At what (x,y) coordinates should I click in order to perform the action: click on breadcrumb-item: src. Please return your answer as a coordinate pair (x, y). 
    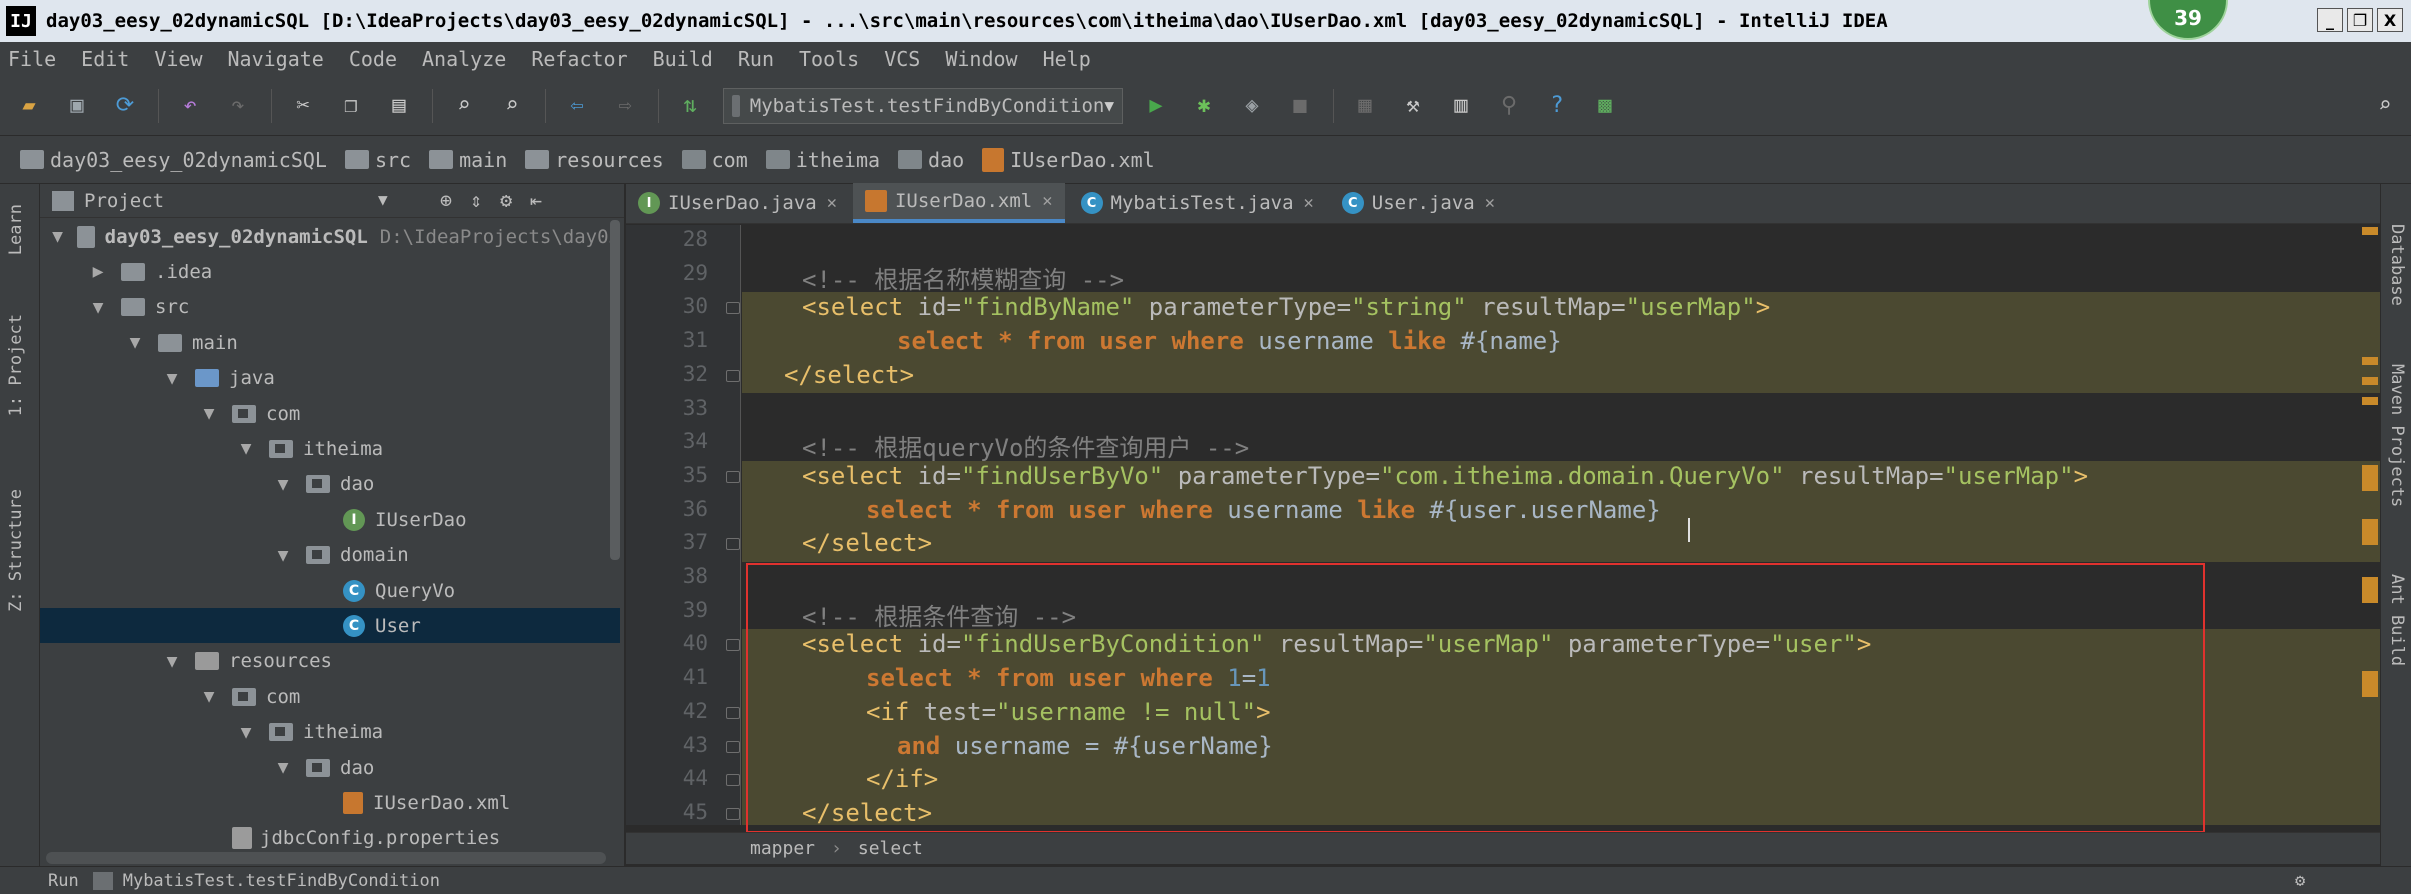
    Looking at the image, I should click on (377, 160).